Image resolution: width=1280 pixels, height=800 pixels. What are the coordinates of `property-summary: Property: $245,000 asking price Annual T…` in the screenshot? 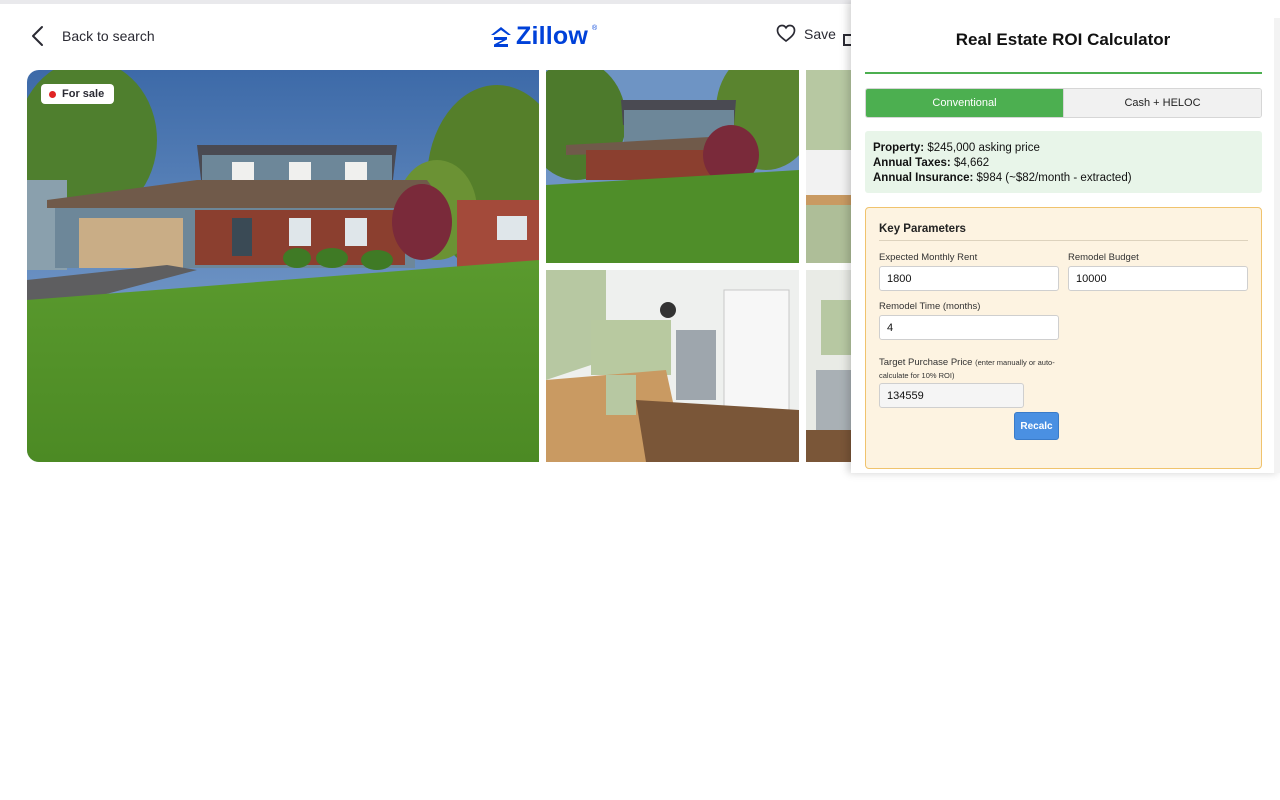 It's located at (1063, 162).